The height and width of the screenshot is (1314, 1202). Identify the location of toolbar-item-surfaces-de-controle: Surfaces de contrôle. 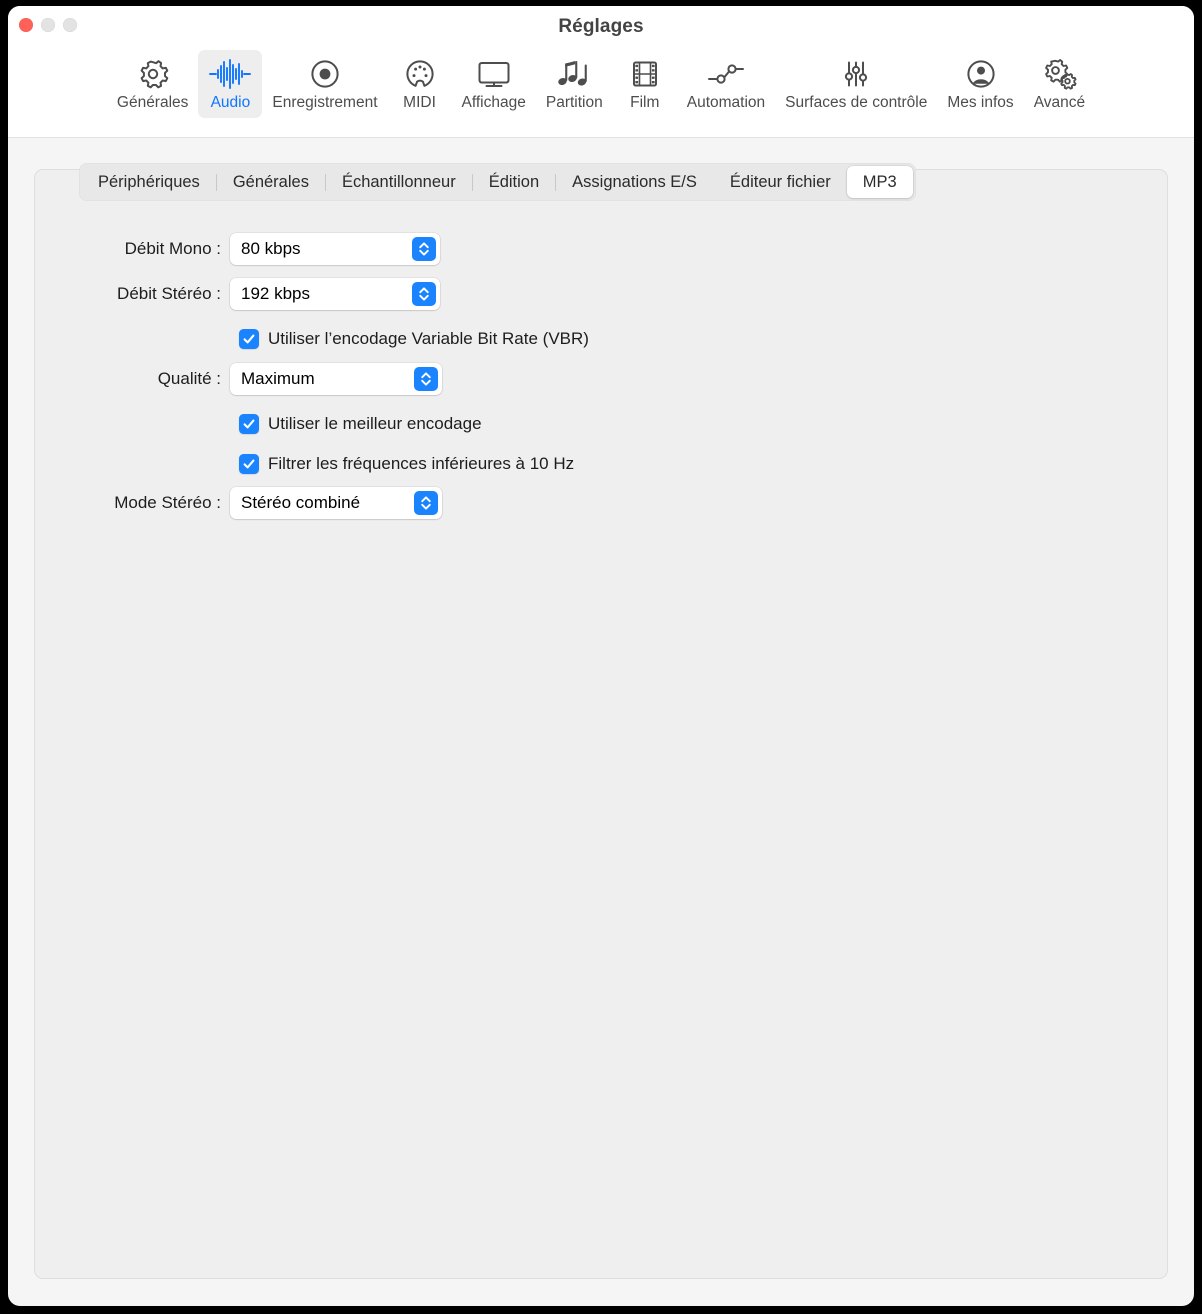
(856, 84).